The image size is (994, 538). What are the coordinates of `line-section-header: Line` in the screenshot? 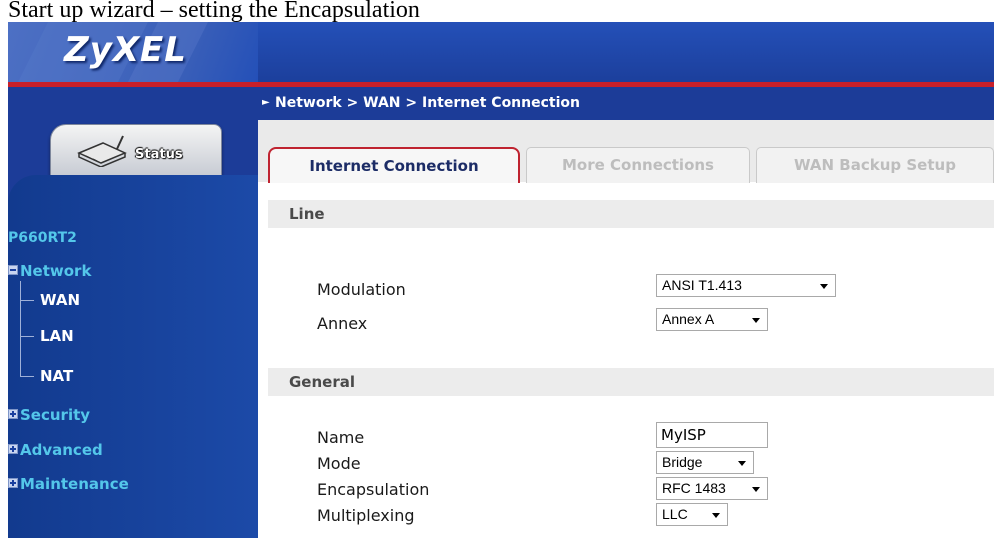 It's located at (631, 214).